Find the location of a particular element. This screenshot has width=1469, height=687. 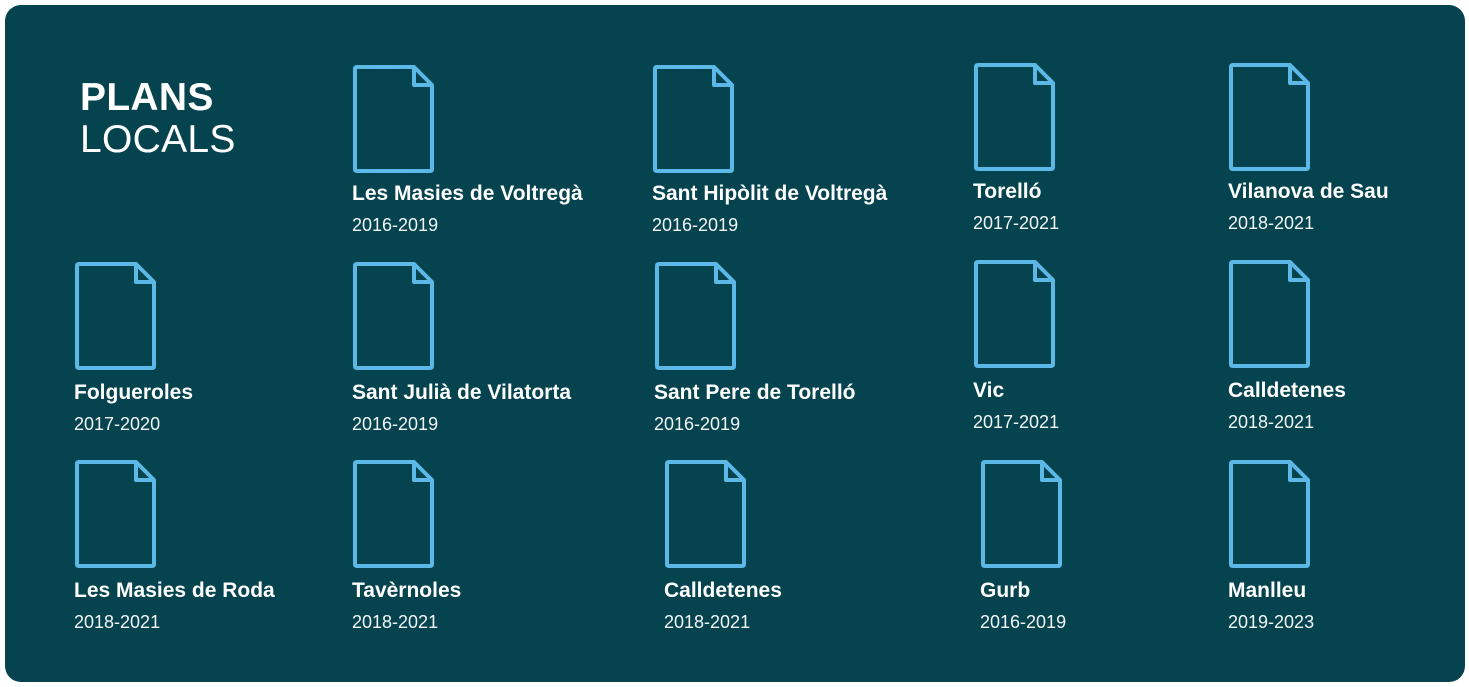

plan-name: Vilanova de Sau is located at coordinates (1308, 191).